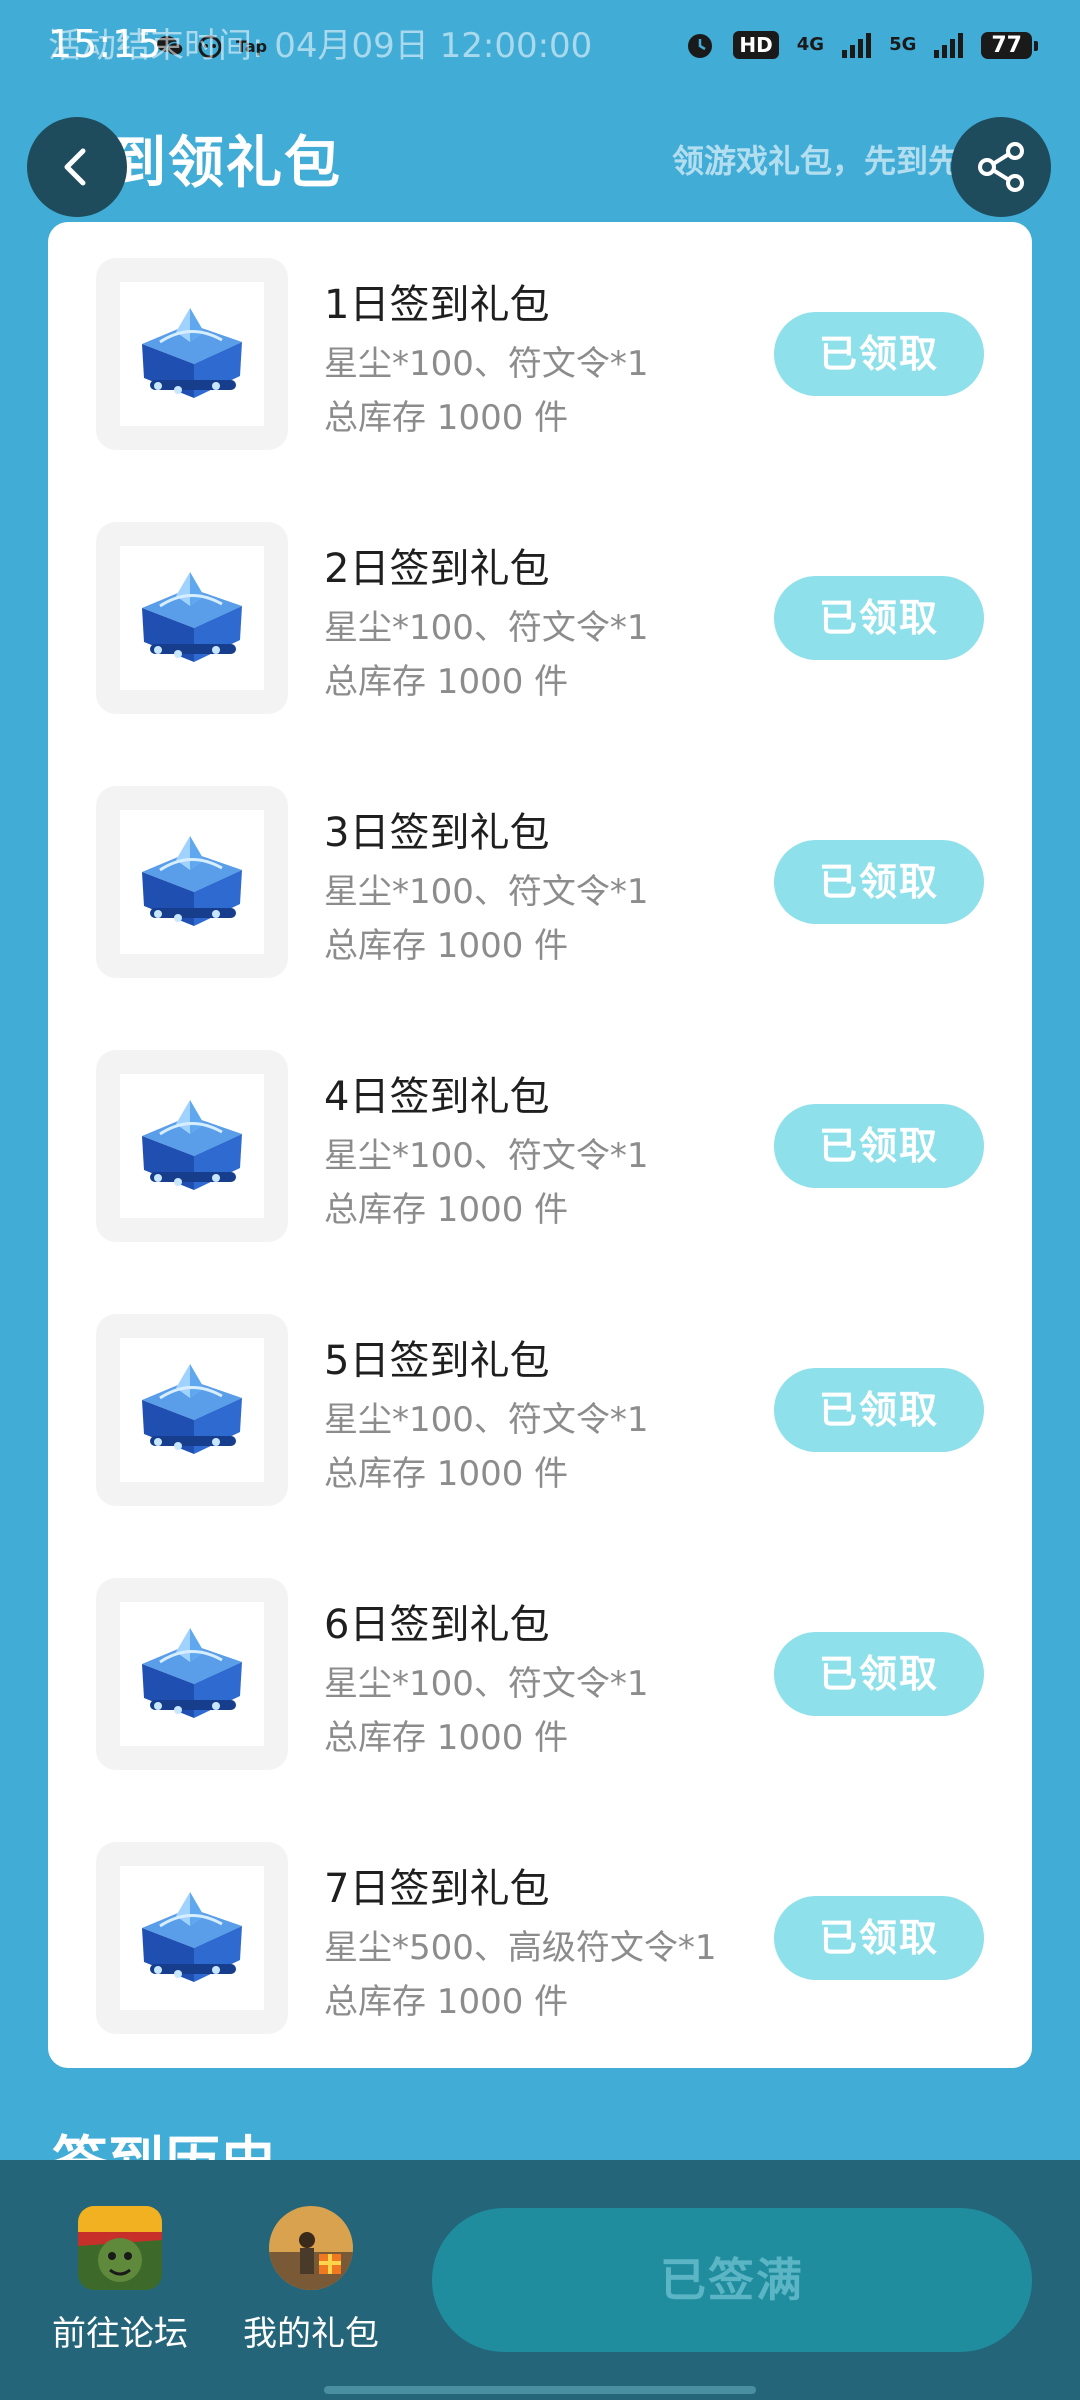  I want to click on share-button, so click(1001, 167).